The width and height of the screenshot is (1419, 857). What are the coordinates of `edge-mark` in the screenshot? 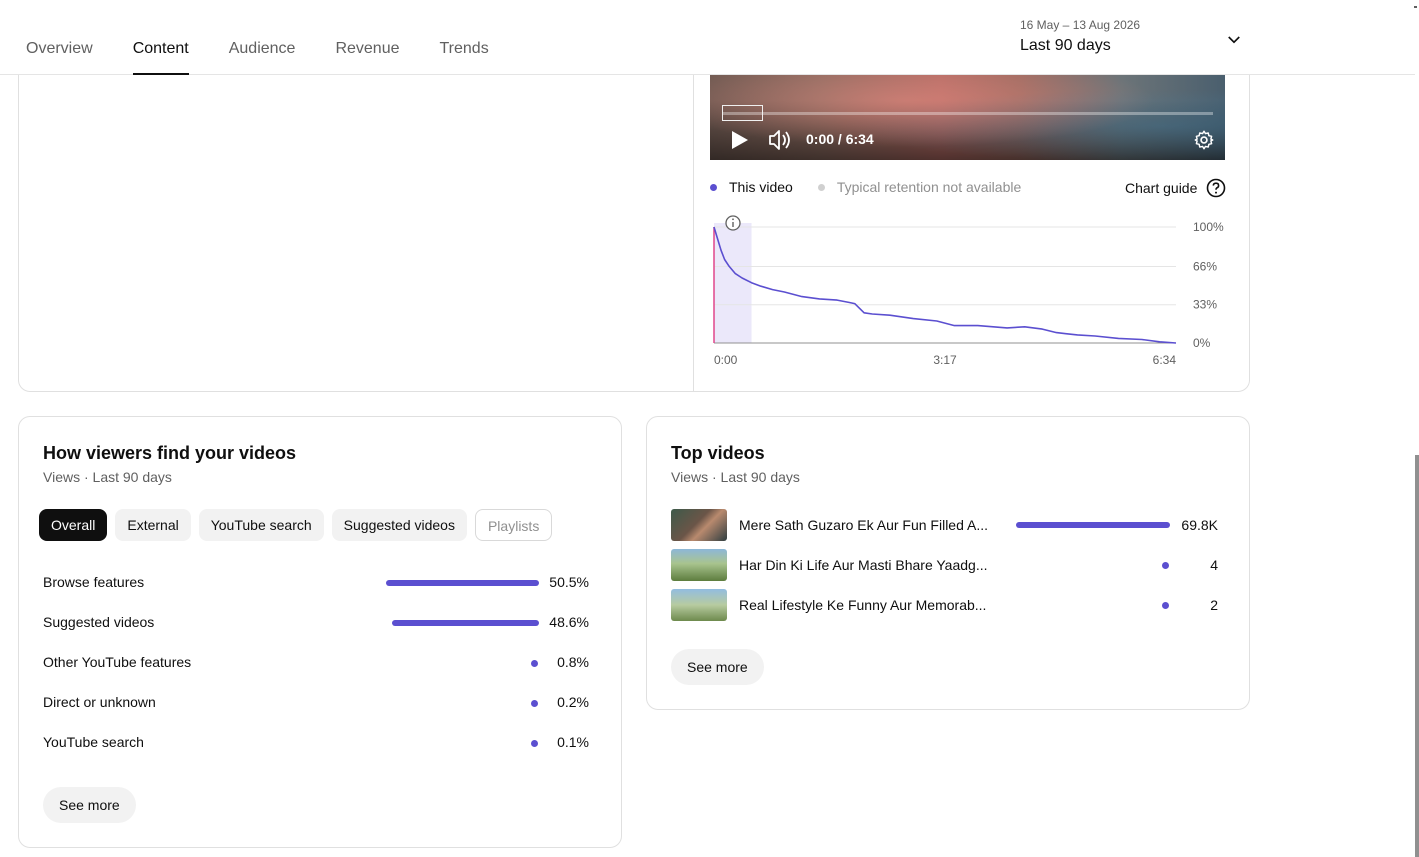 It's located at (1415, 7).